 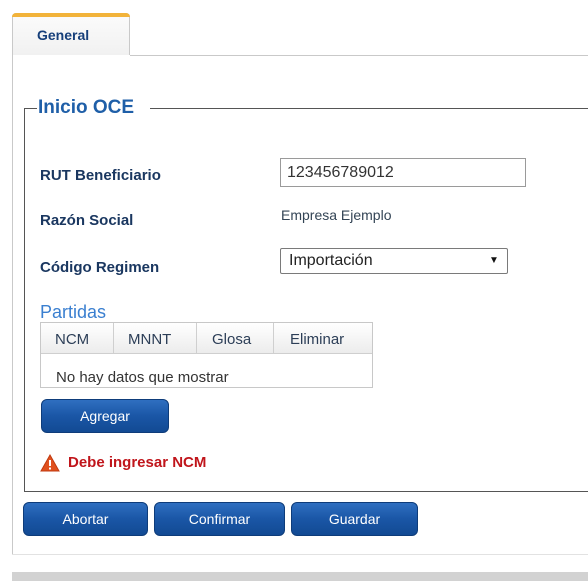 I want to click on partidas-title: Partidas, so click(x=73, y=312).